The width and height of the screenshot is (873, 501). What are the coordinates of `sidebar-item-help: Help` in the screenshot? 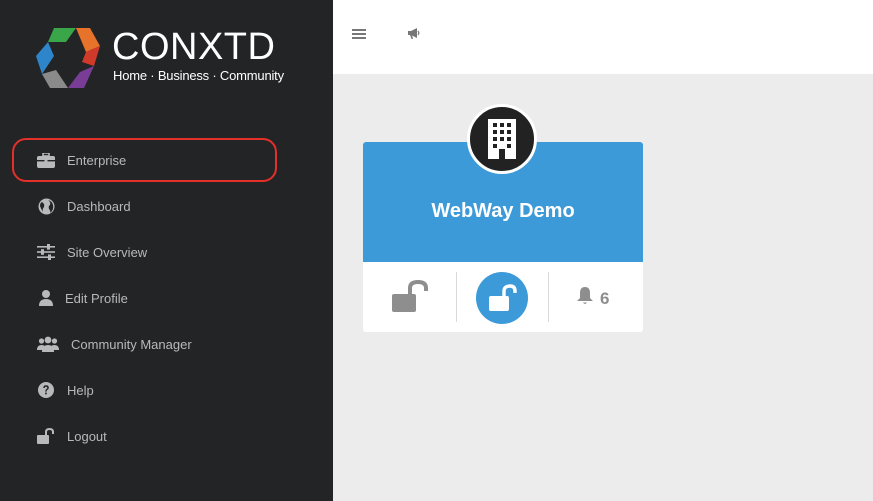 It's located at (65, 390).